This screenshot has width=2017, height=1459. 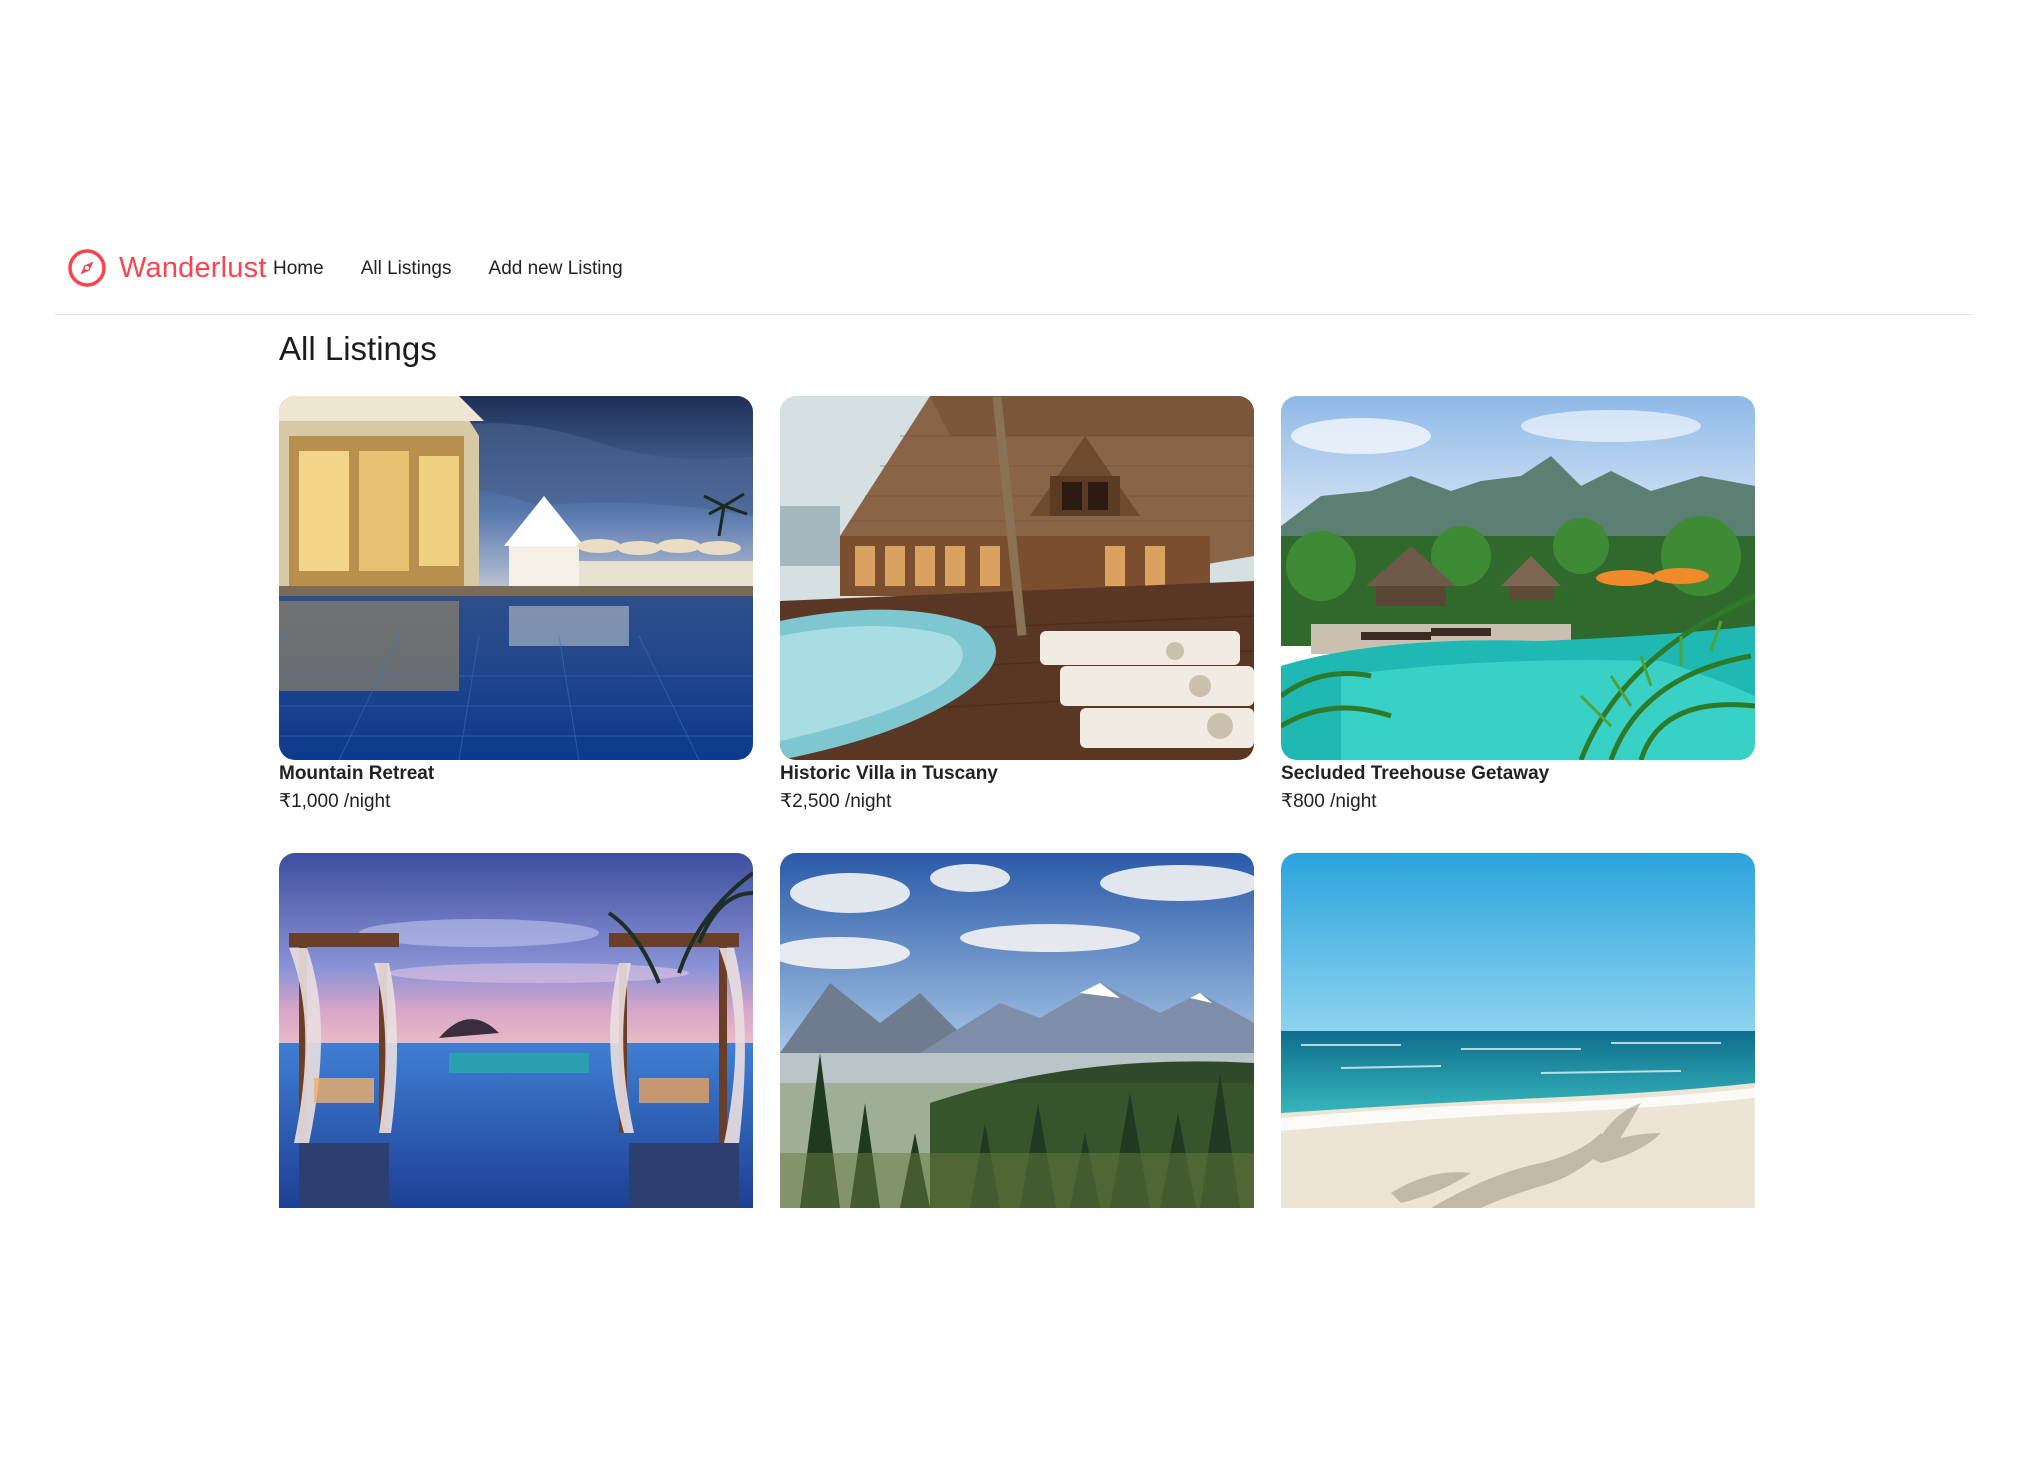 I want to click on listing-card: Historic Villa in Tuscany ₹2,500 /night, so click(x=1017, y=604).